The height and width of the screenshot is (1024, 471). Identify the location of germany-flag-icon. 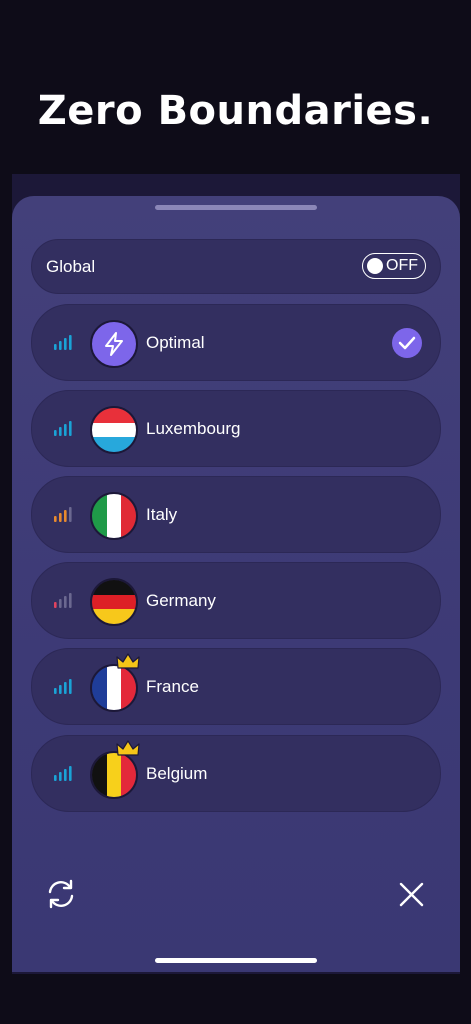
(114, 602).